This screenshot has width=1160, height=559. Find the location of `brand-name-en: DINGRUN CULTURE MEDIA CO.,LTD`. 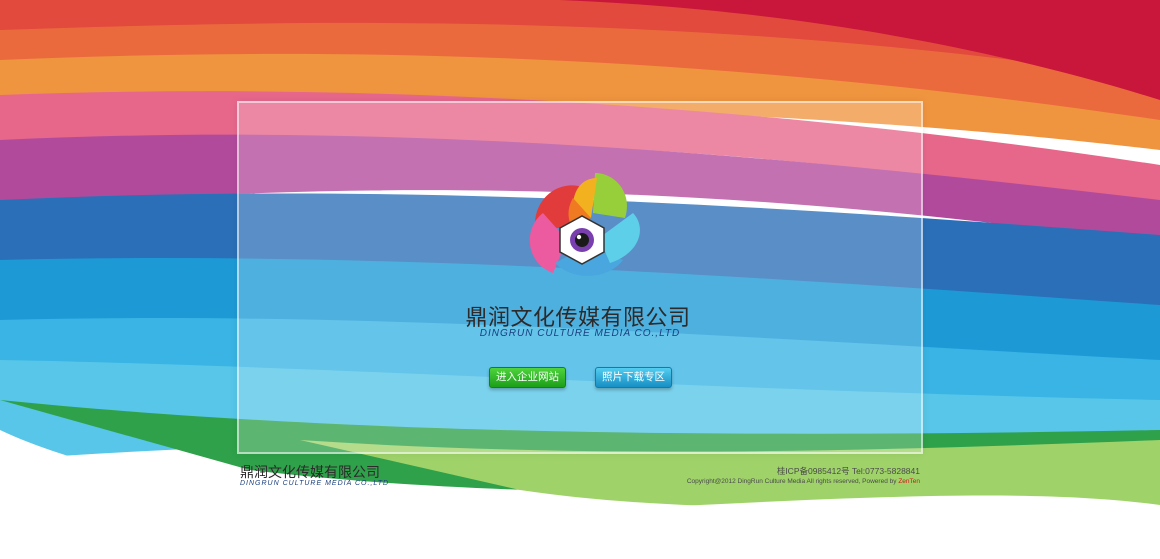

brand-name-en: DINGRUN CULTURE MEDIA CO.,LTD is located at coordinates (580, 333).